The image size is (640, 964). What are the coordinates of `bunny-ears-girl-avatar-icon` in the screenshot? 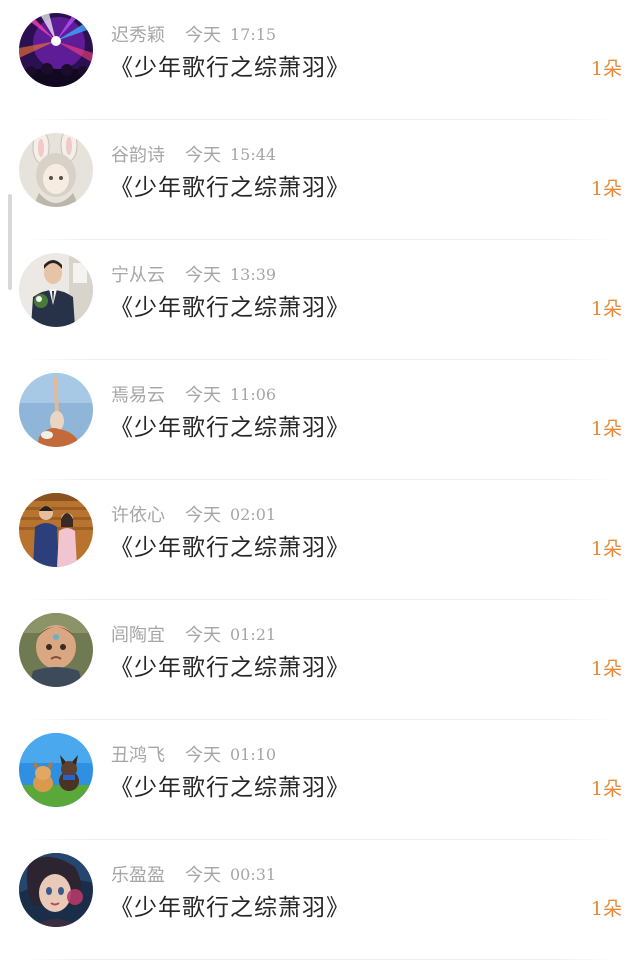 It's located at (56, 170).